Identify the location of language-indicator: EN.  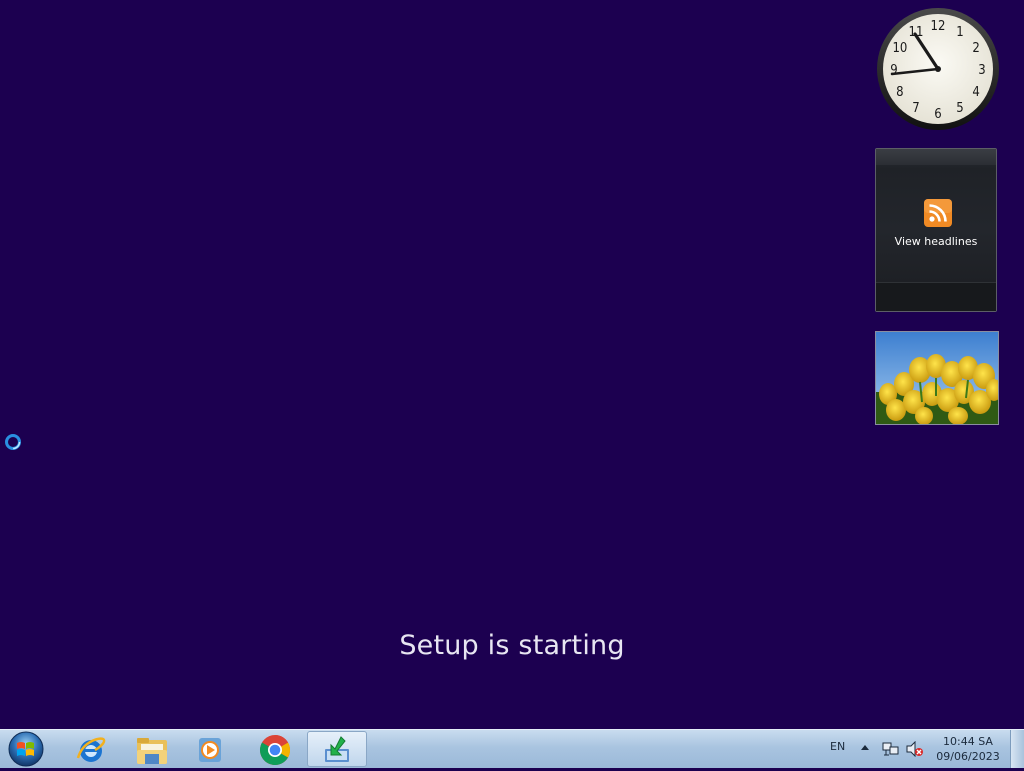
(837, 746).